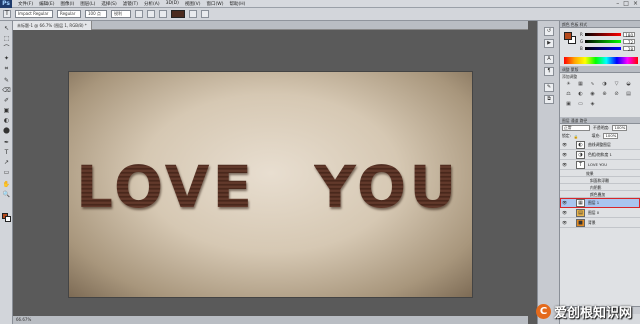 The width and height of the screenshot is (640, 324). What do you see at coordinates (214, 4) in the screenshot?
I see `menu-window: 窗口(W)` at bounding box center [214, 4].